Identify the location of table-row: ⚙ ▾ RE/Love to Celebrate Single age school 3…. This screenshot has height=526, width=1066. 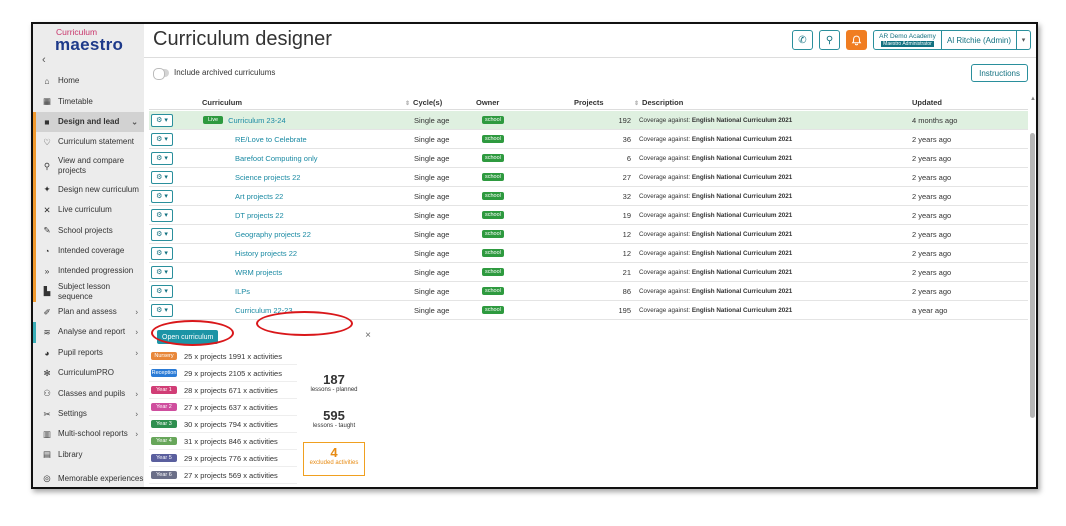
(588, 139).